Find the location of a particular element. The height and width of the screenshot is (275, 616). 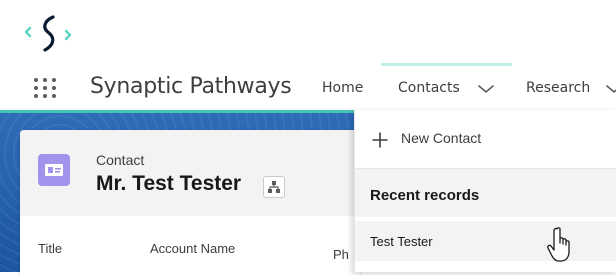

tab-research: Research is located at coordinates (558, 88).